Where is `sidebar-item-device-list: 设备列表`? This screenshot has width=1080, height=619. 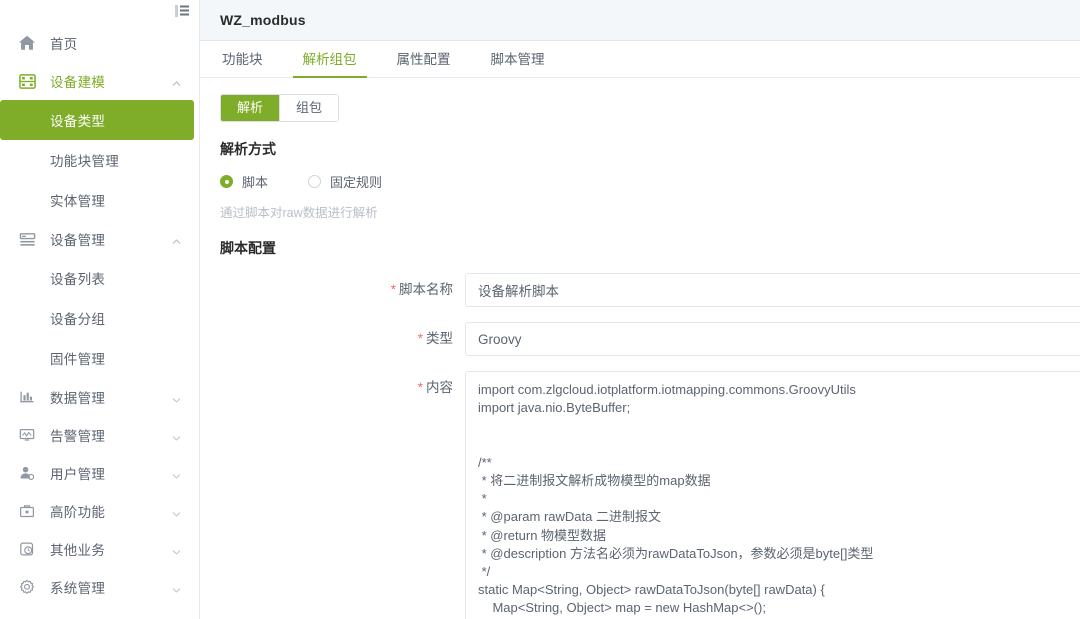
sidebar-item-device-list: 设备列表 is located at coordinates (99, 278).